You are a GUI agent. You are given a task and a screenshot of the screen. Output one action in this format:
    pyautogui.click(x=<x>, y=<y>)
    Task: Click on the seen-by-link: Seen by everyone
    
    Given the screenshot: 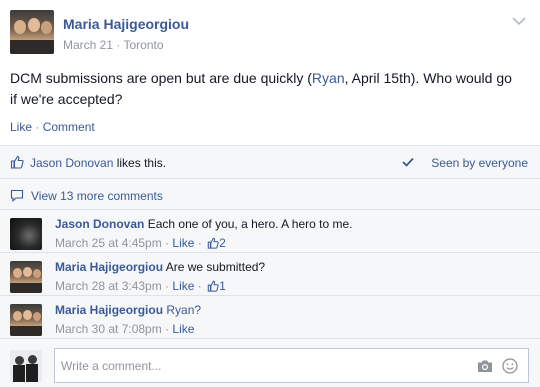 What is the action you would take?
    pyautogui.click(x=479, y=163)
    